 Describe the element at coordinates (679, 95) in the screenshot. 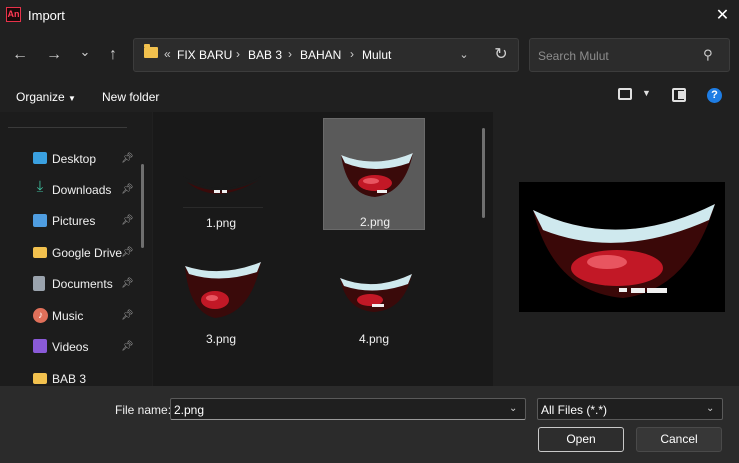

I see `preview-pane-icon` at that location.